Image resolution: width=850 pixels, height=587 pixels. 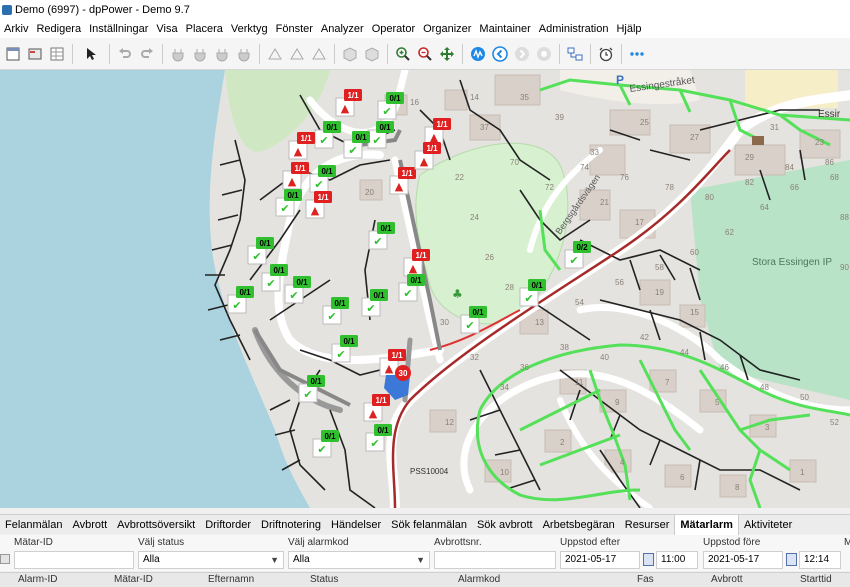 What do you see at coordinates (743, 560) in the screenshot?
I see `occurred-before-date: 2021-05-17` at bounding box center [743, 560].